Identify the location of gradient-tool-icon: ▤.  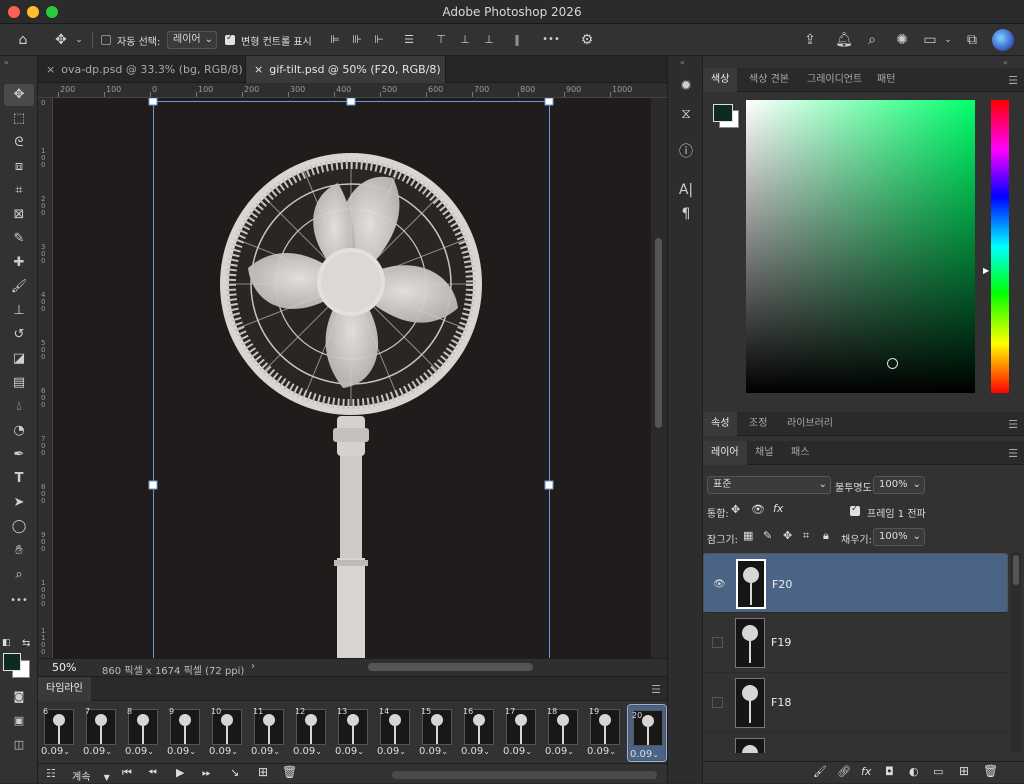
(19, 383).